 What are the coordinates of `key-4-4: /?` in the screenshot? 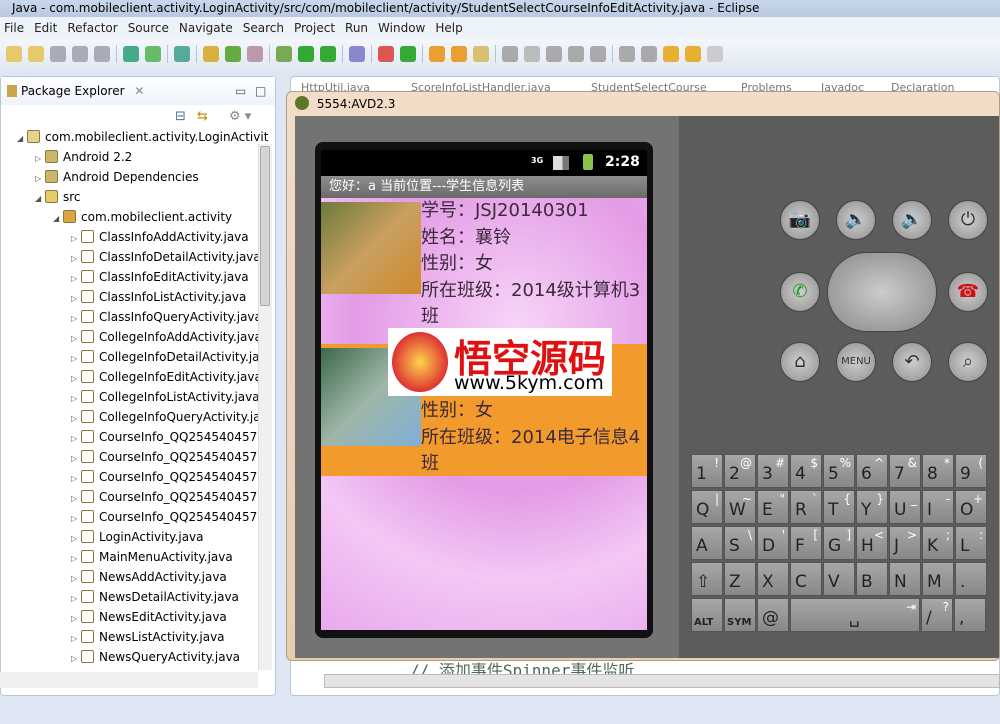 It's located at (937, 615).